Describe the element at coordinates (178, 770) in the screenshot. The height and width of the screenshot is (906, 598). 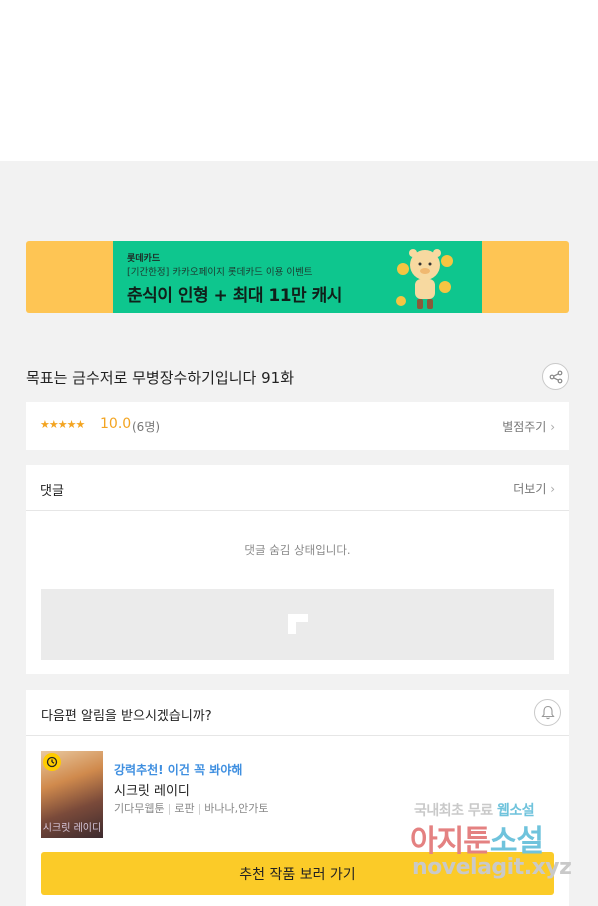
I see `recommend-label: 강력추천! 이건 꼭 봐야해` at that location.